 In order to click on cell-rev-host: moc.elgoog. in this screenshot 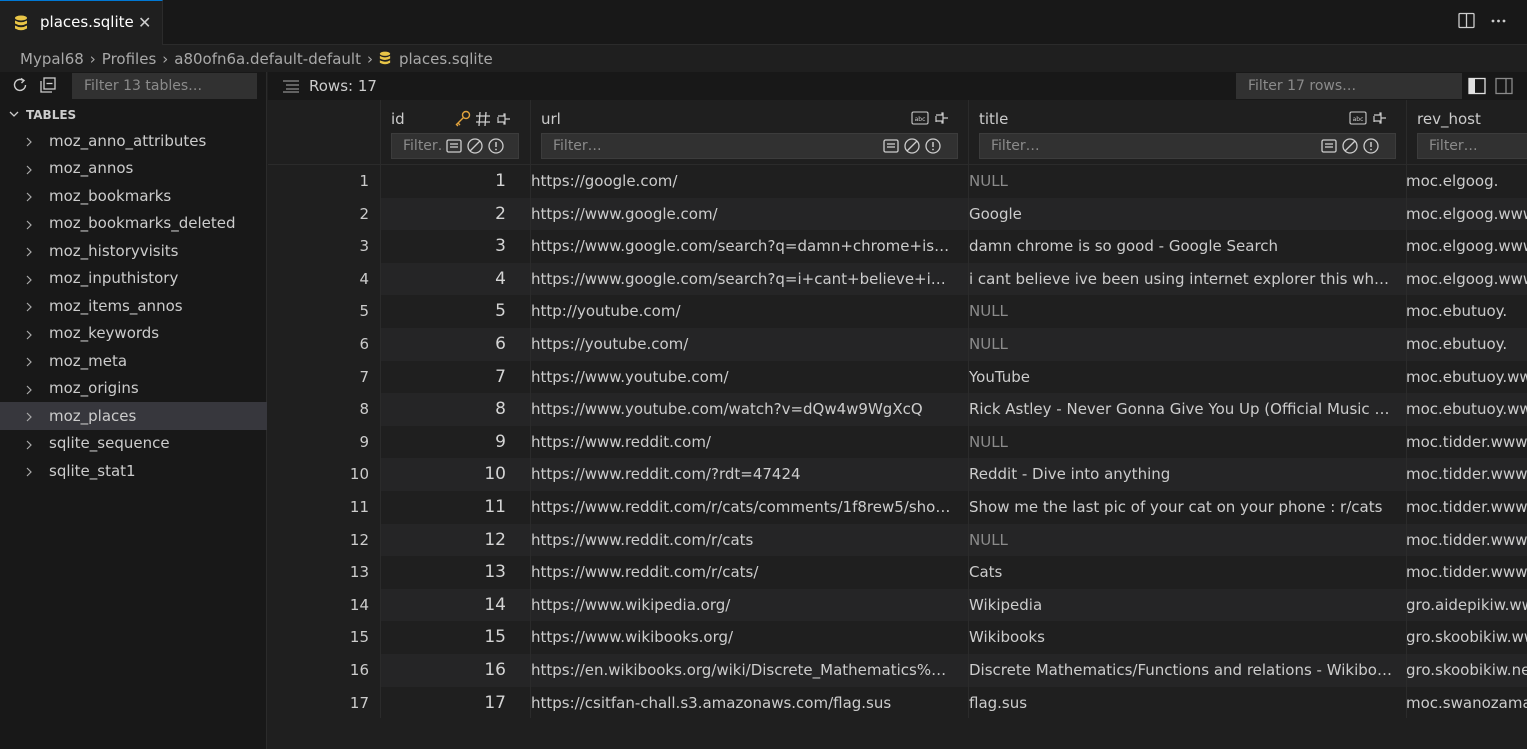, I will do `click(1466, 181)`.